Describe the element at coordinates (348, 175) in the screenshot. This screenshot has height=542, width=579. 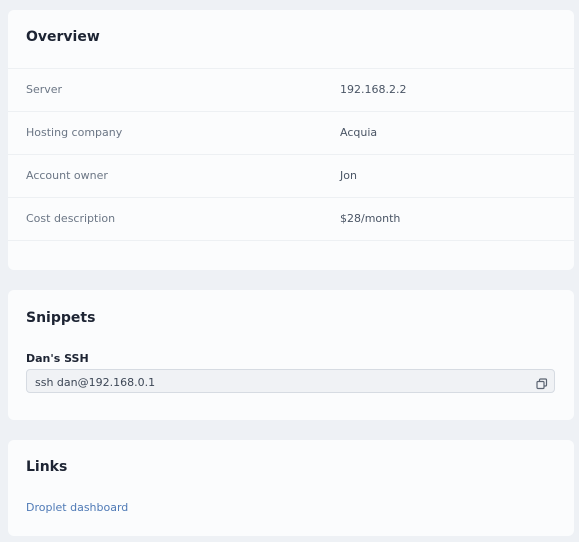
I see `row-value: Jon` at that location.